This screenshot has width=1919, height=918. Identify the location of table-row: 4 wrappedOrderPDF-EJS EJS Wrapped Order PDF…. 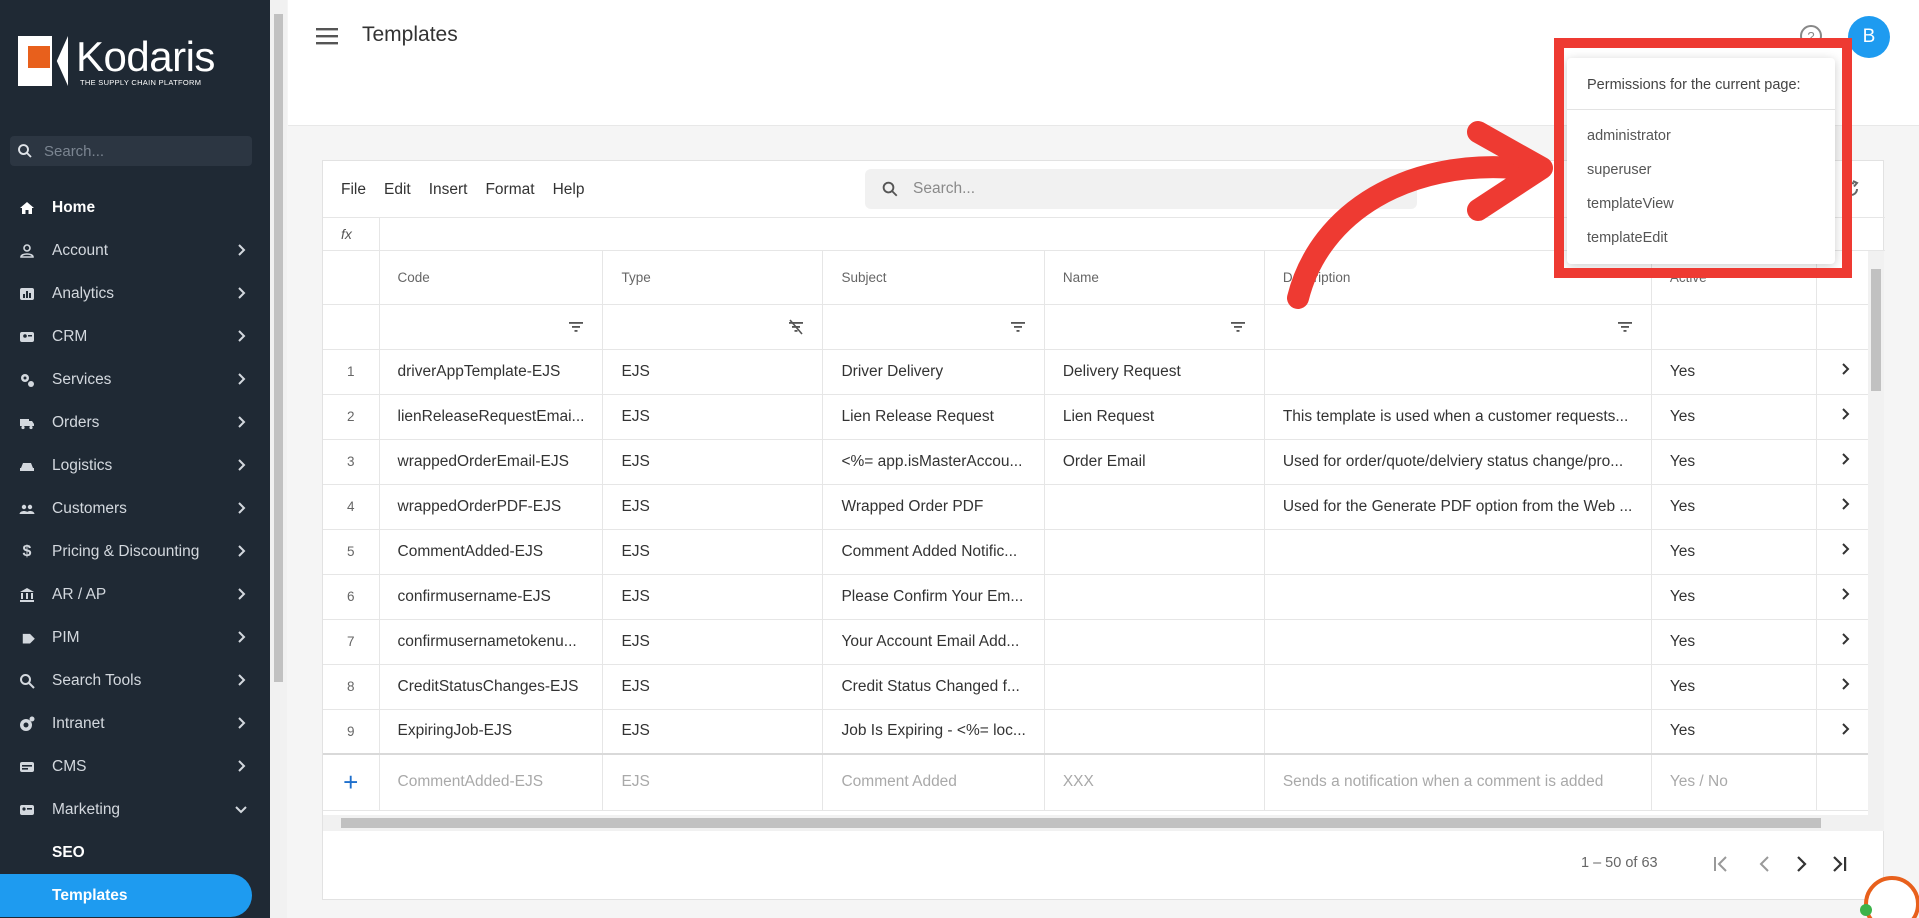
(1098, 507).